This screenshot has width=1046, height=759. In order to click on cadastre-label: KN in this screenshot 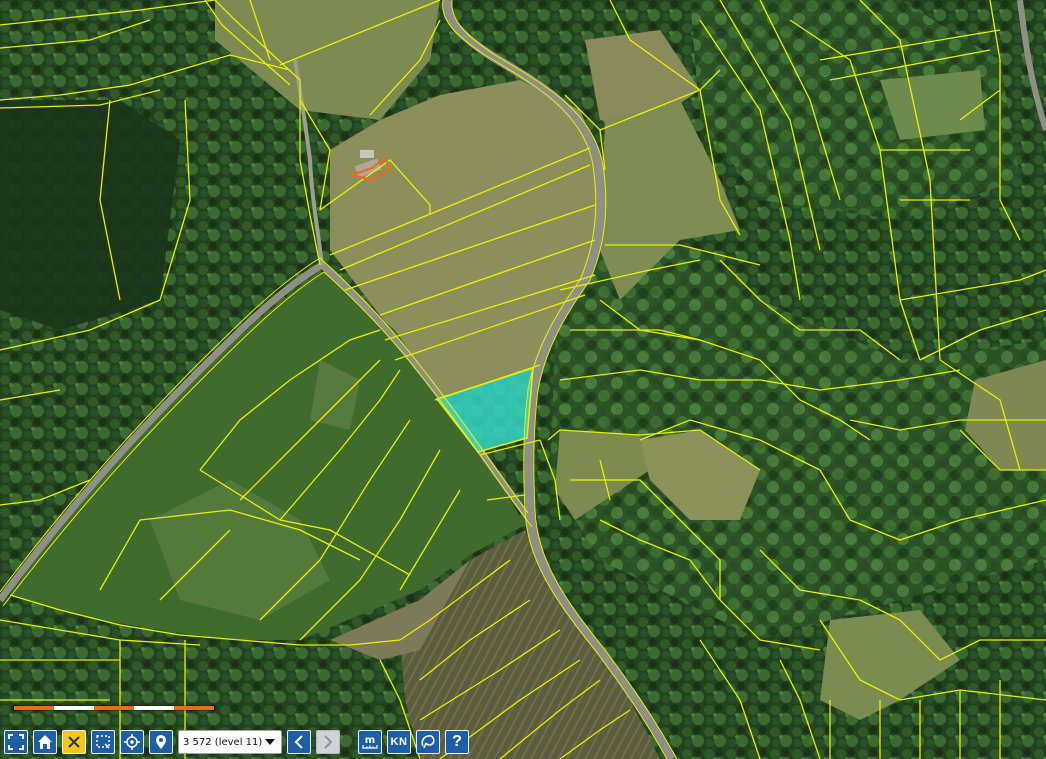, I will do `click(399, 742)`.